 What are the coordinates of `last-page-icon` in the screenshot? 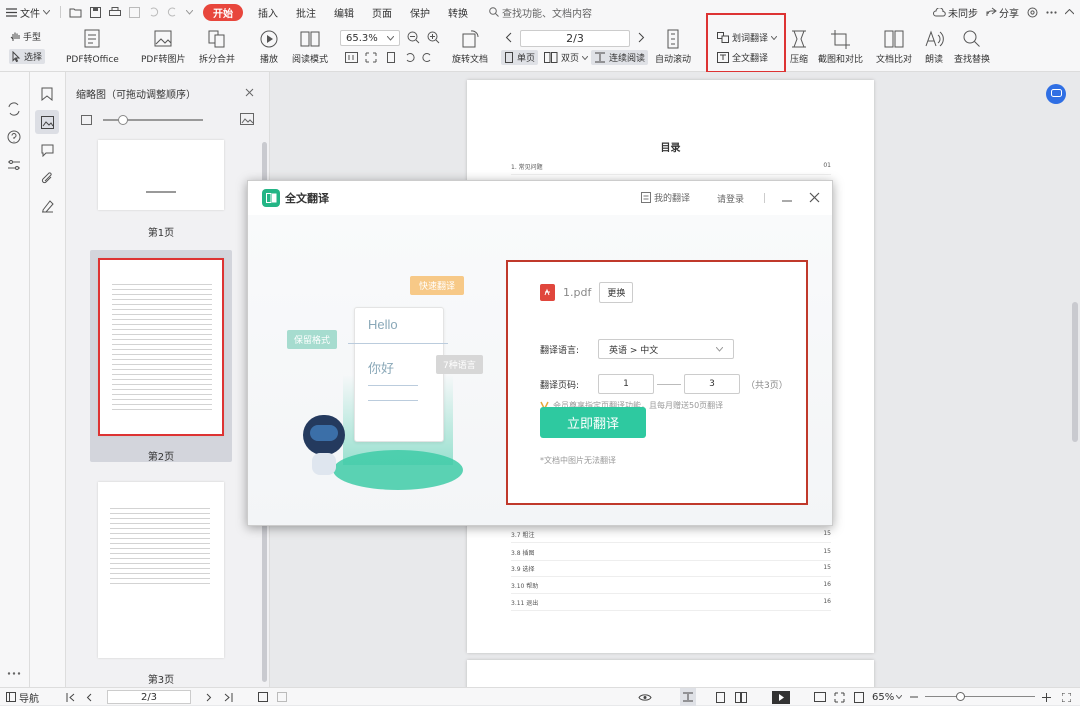 It's located at (228, 697).